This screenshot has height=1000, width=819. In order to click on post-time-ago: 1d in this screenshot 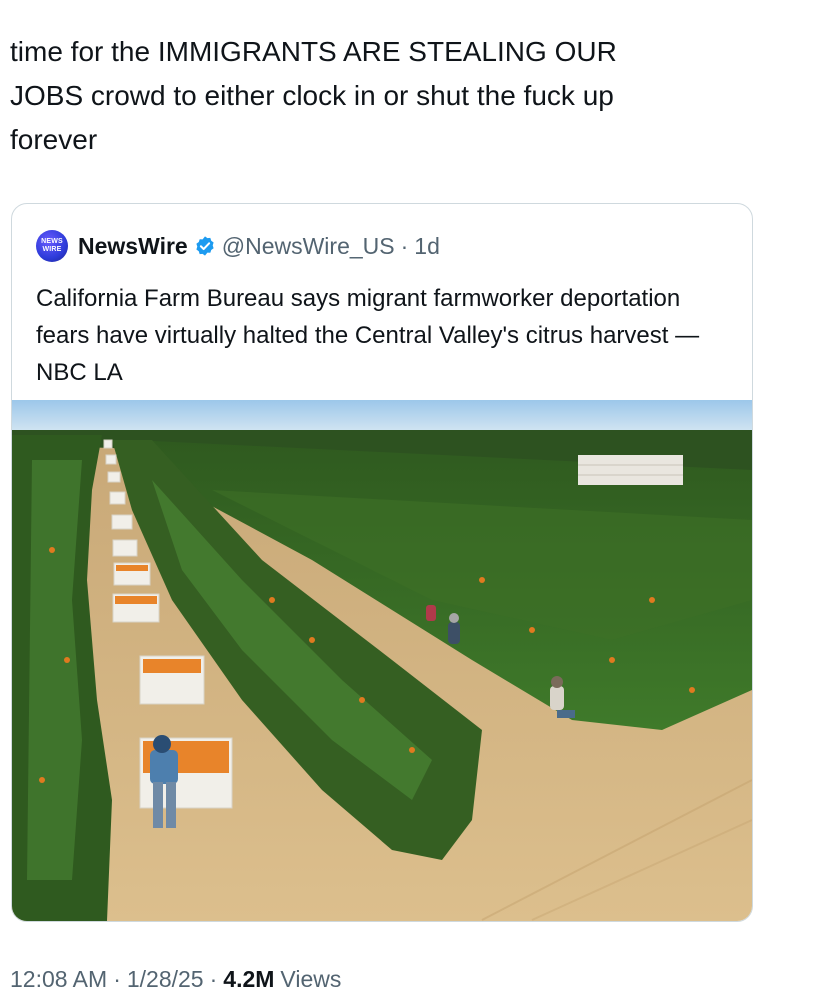, I will do `click(427, 246)`.